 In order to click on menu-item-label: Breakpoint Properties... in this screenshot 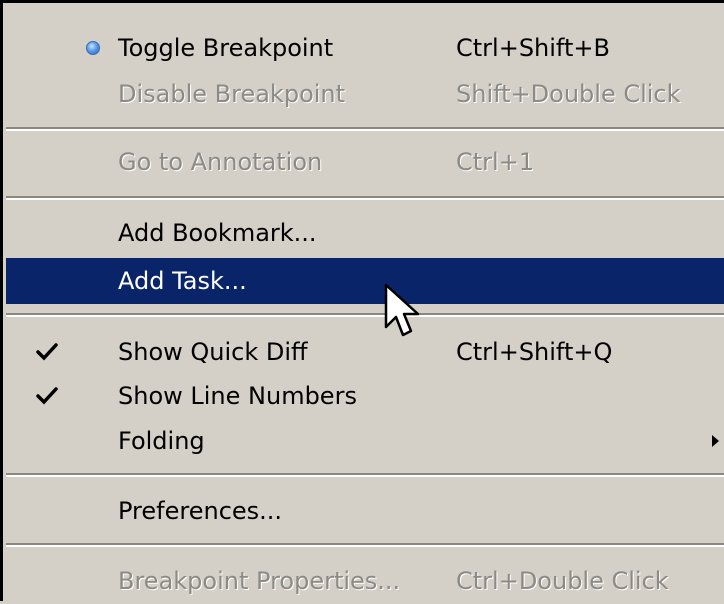, I will do `click(259, 581)`.